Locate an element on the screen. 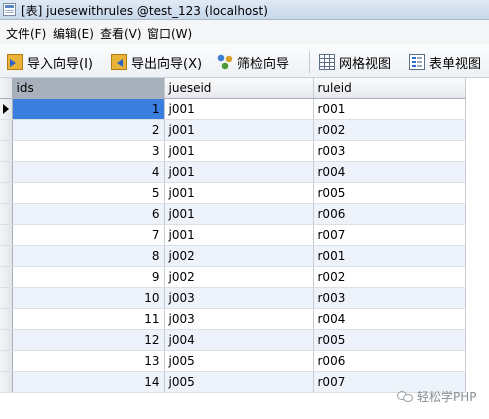 This screenshot has width=489, height=419. cell-ids: 8 is located at coordinates (88, 256).